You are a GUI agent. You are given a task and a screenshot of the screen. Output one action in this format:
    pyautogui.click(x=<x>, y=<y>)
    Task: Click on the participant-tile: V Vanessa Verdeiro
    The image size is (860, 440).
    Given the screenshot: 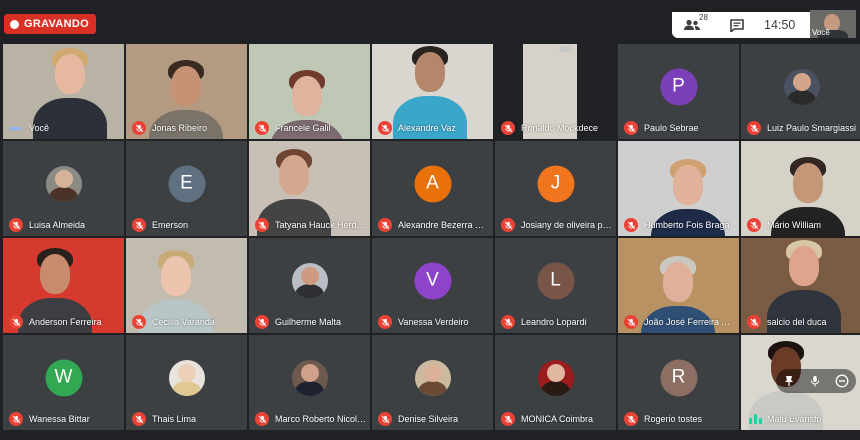 What is the action you would take?
    pyautogui.click(x=432, y=285)
    